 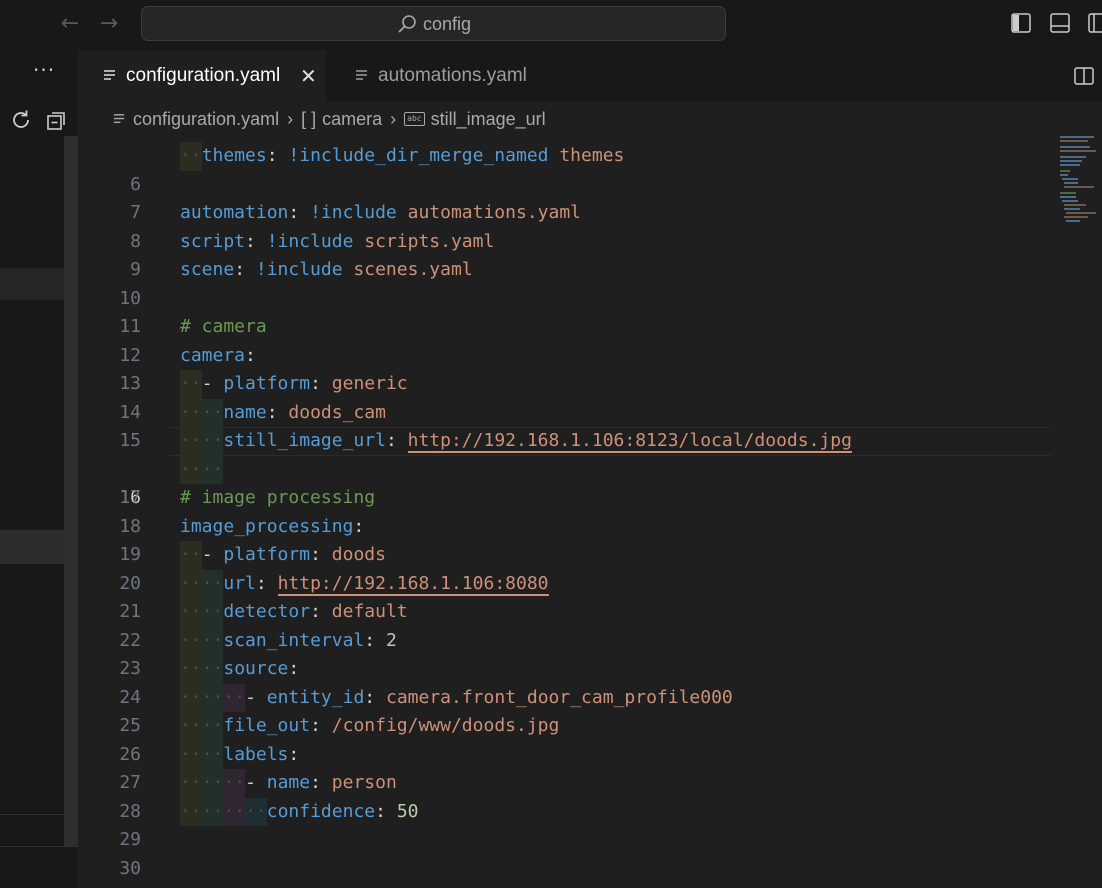 I want to click on code-line: 21 ····url: http://192.168.1.106:8080, so click(x=590, y=595).